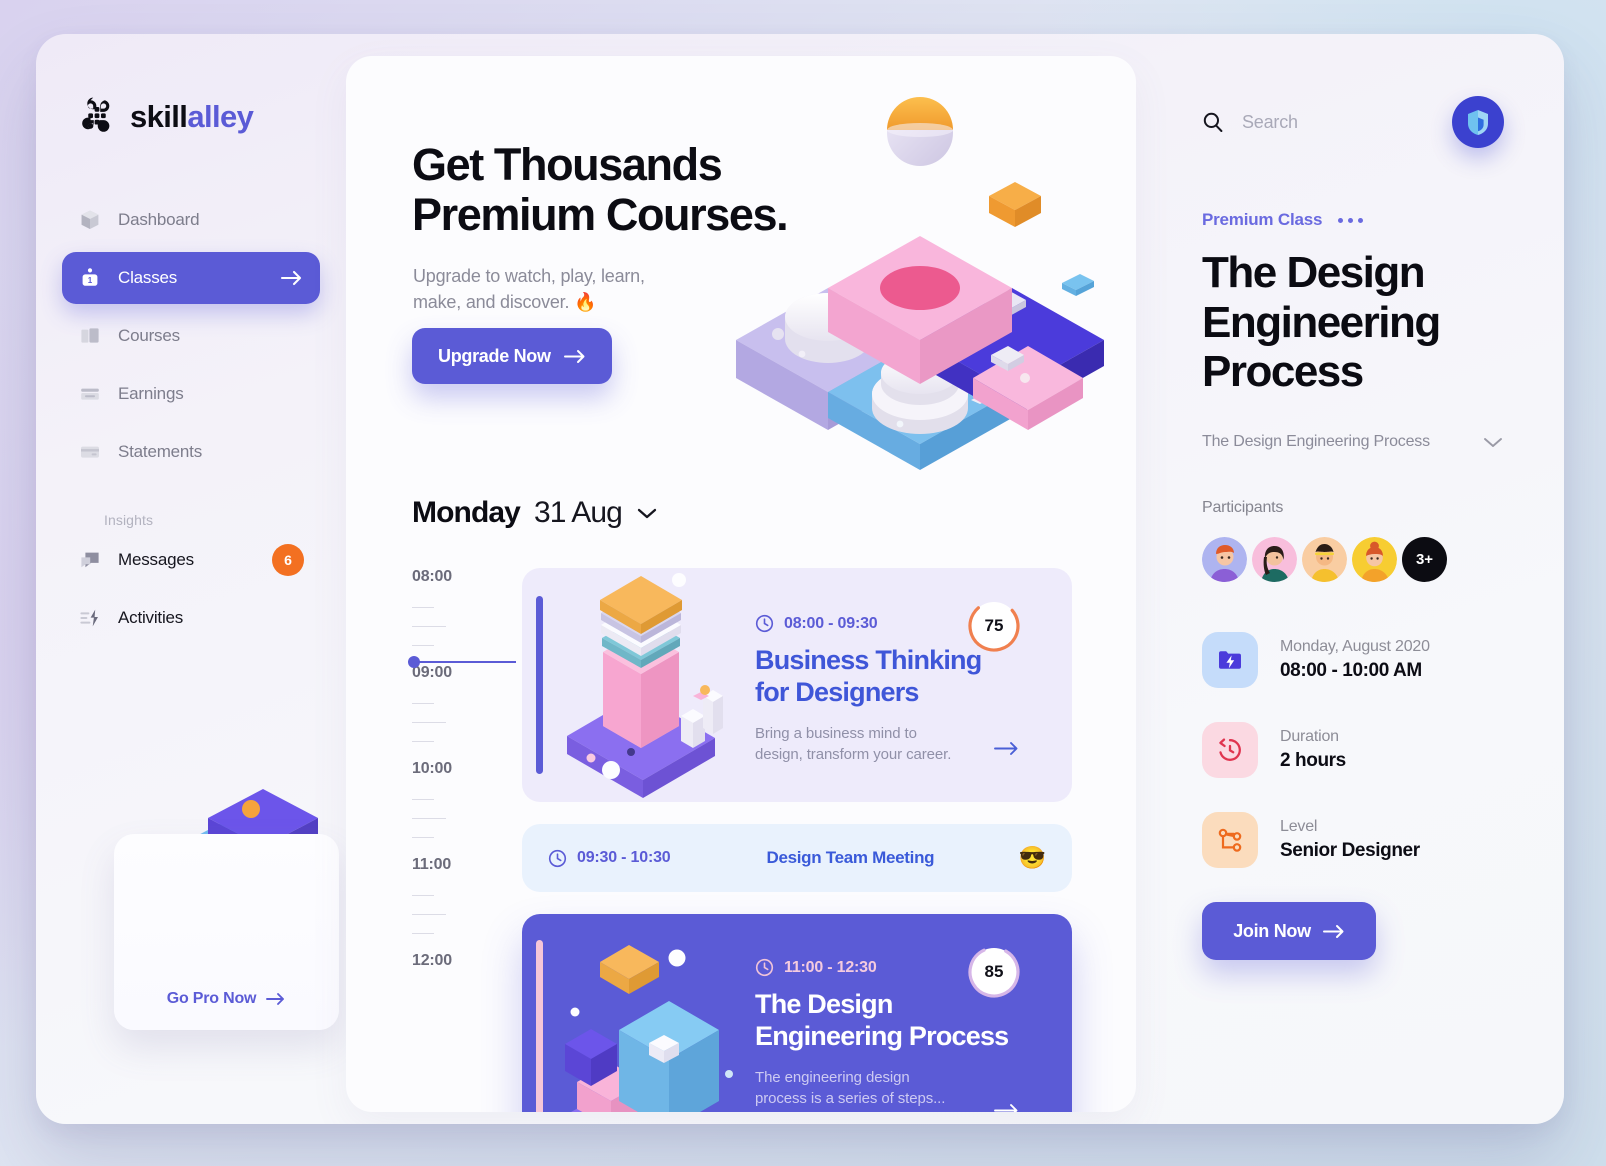 The width and height of the screenshot is (1606, 1166). Describe the element at coordinates (1353, 840) in the screenshot. I see `meta-row-level: Level Senior Designer` at that location.